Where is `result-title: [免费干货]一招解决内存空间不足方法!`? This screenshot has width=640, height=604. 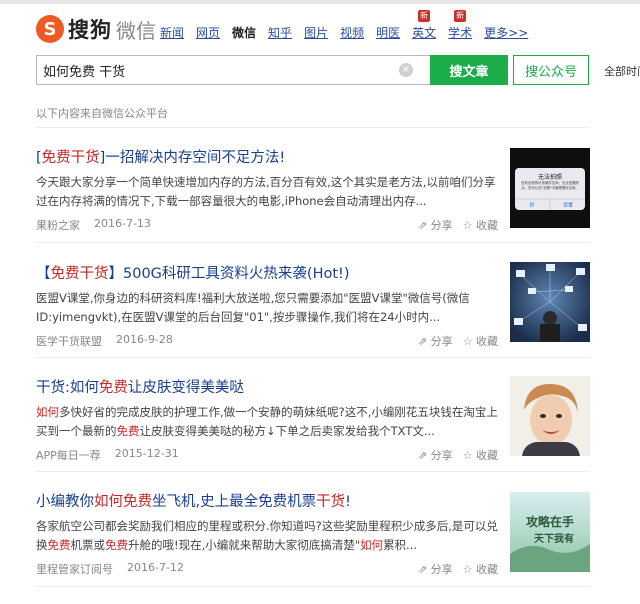
result-title: [免费干货]一招解决内存空间不足方法! is located at coordinates (313, 156).